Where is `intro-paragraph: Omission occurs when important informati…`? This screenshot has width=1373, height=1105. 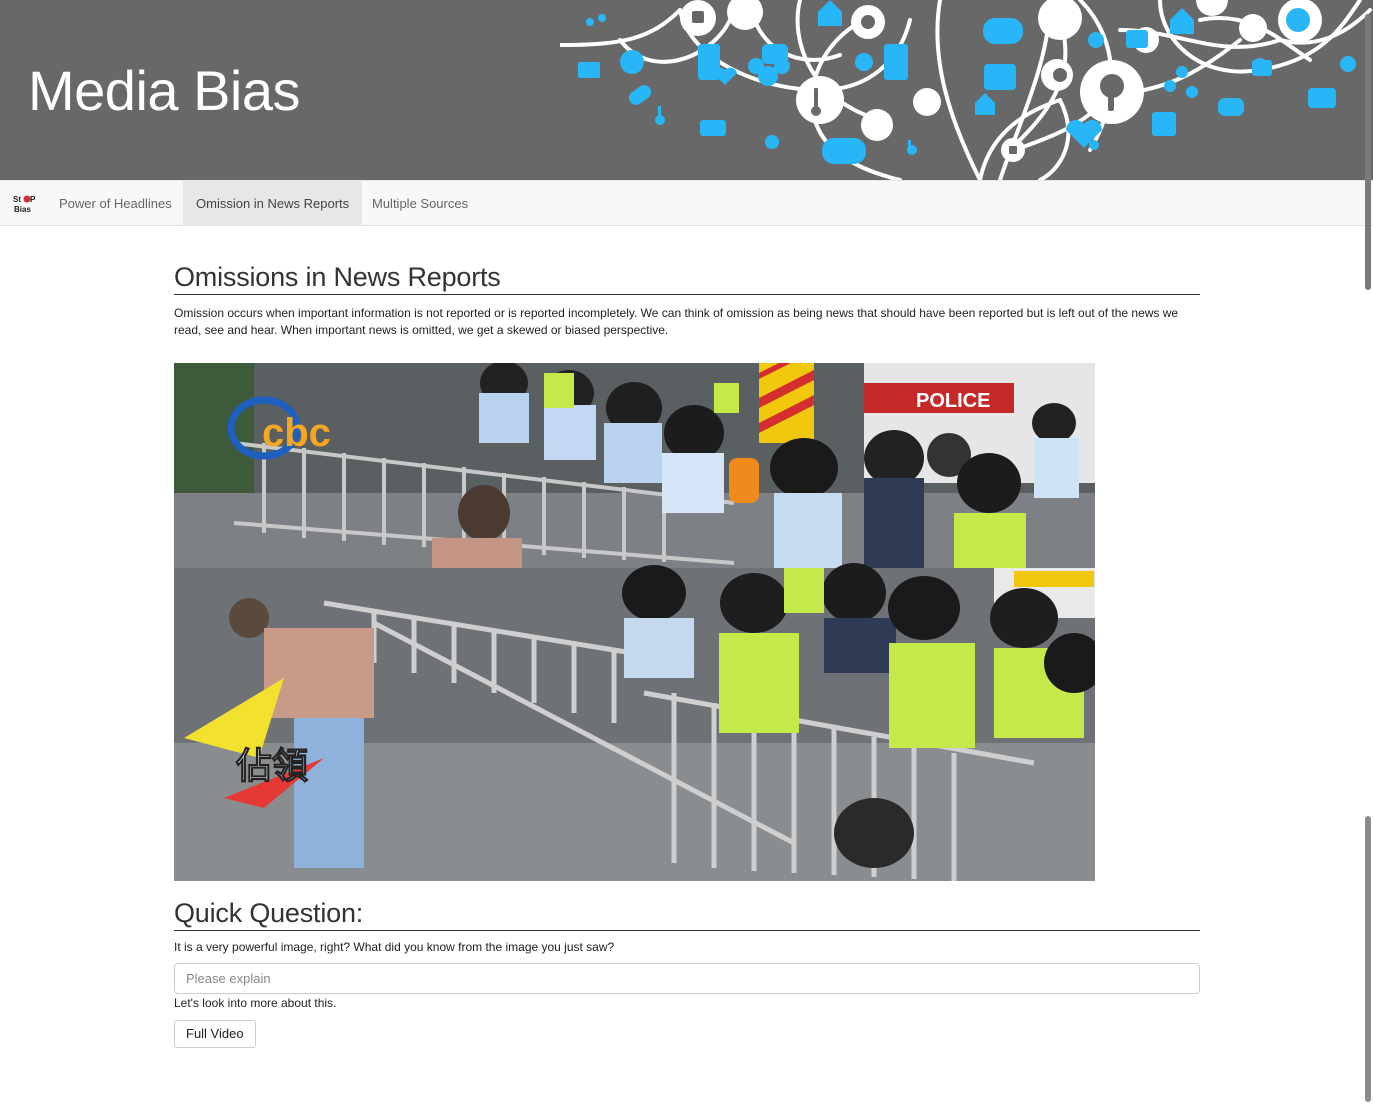
intro-paragraph: Omission occurs when important informati… is located at coordinates (676, 321).